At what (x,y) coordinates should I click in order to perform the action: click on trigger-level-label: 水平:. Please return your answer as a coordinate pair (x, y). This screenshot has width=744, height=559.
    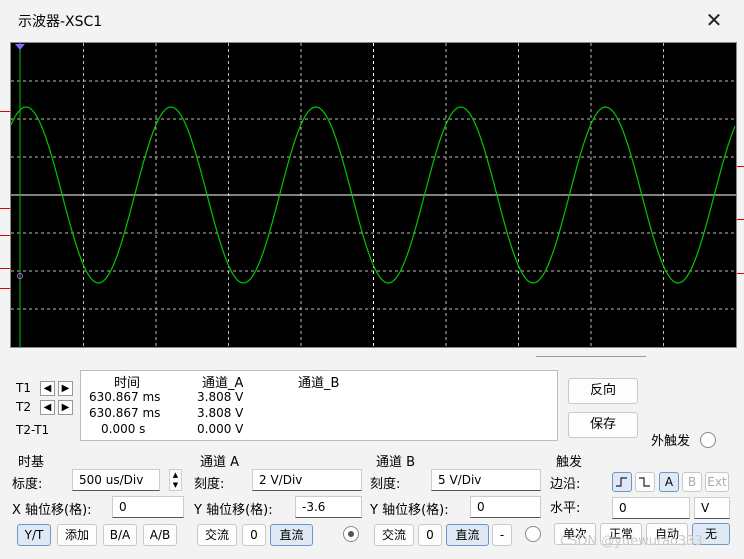
    Looking at the image, I should click on (565, 508).